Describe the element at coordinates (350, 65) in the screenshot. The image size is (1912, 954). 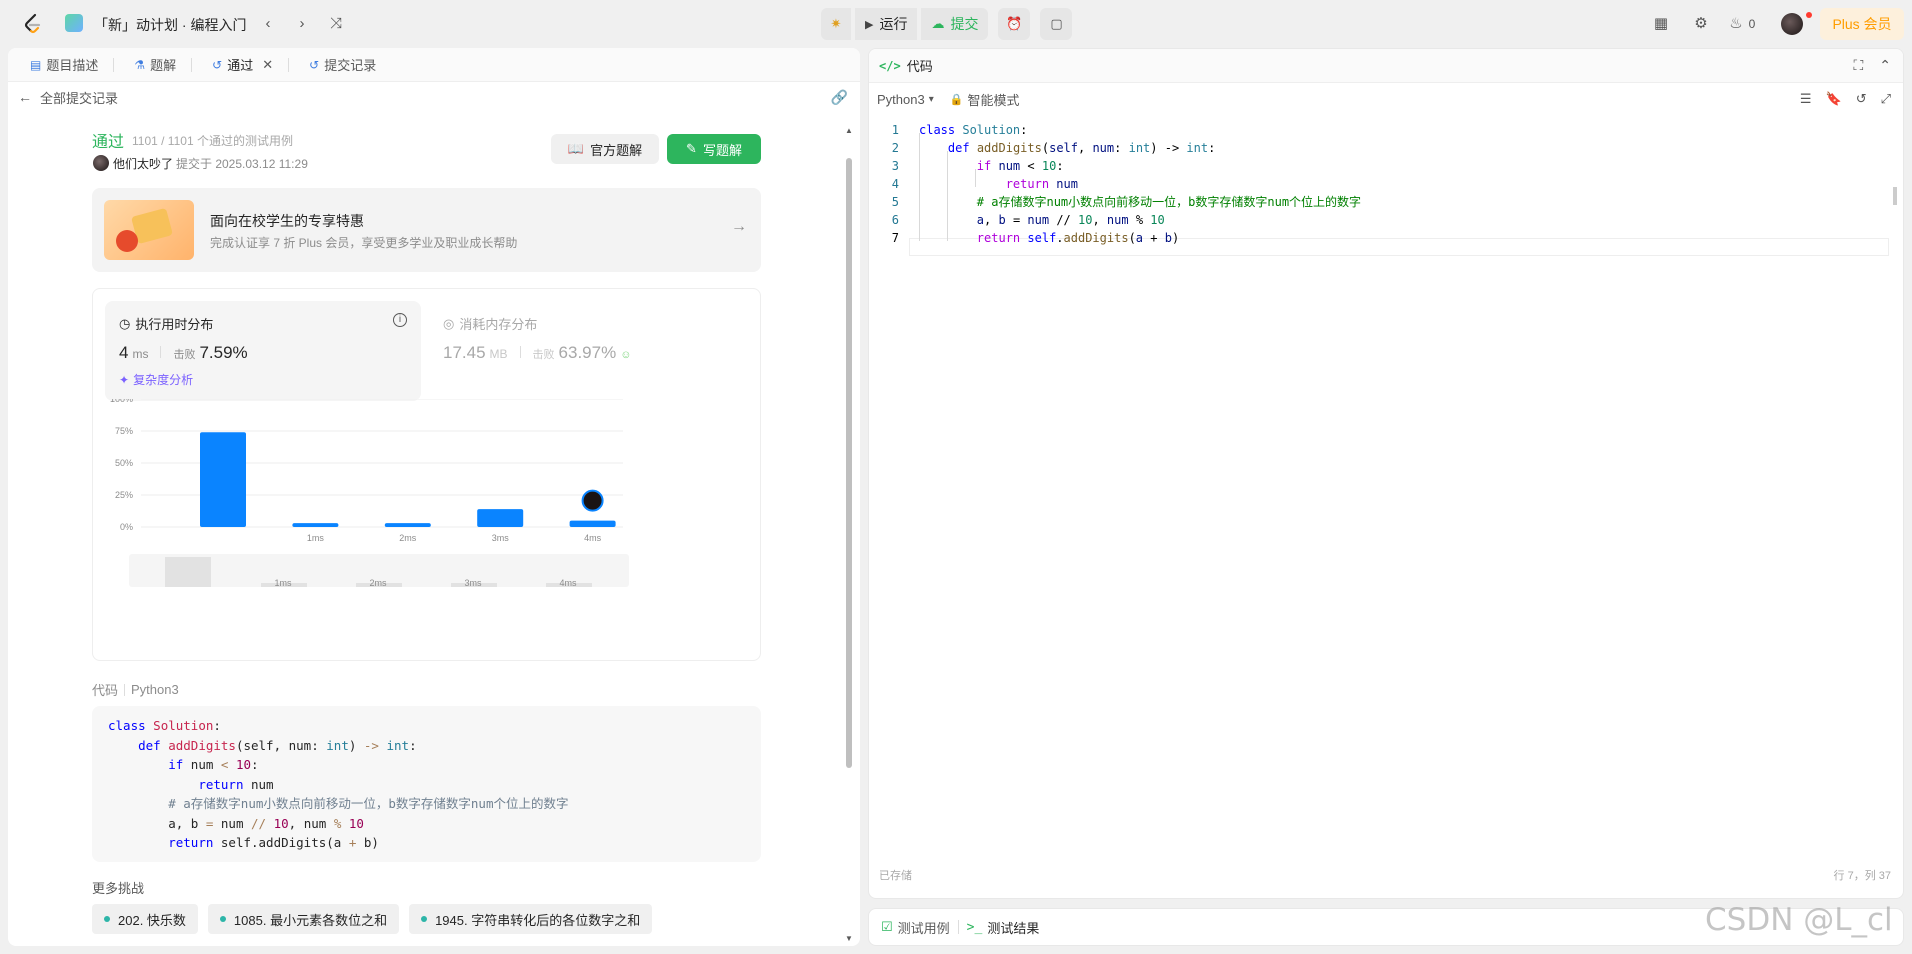
I see `tab-label: 提交记录` at that location.